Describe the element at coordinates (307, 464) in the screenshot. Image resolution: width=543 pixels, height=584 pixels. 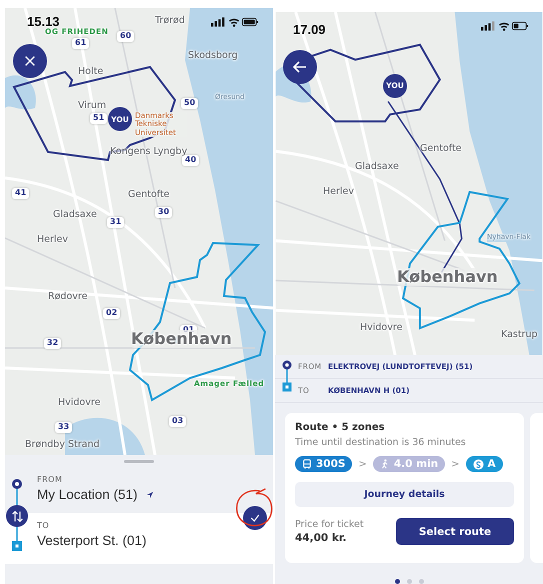
I see `bus-icon` at that location.